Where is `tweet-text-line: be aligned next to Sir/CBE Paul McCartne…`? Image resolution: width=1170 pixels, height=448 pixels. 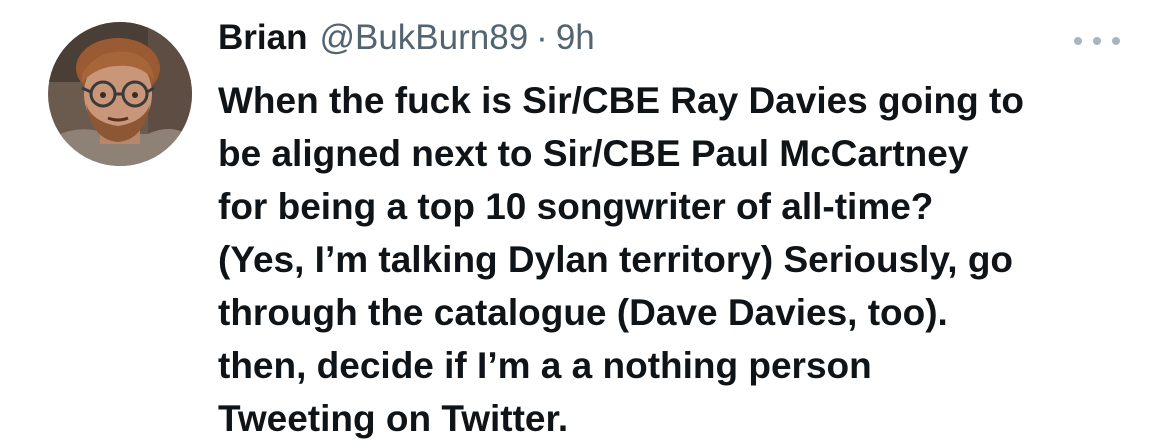 tweet-text-line: be aligned next to Sir/CBE Paul McCartne… is located at coordinates (593, 153).